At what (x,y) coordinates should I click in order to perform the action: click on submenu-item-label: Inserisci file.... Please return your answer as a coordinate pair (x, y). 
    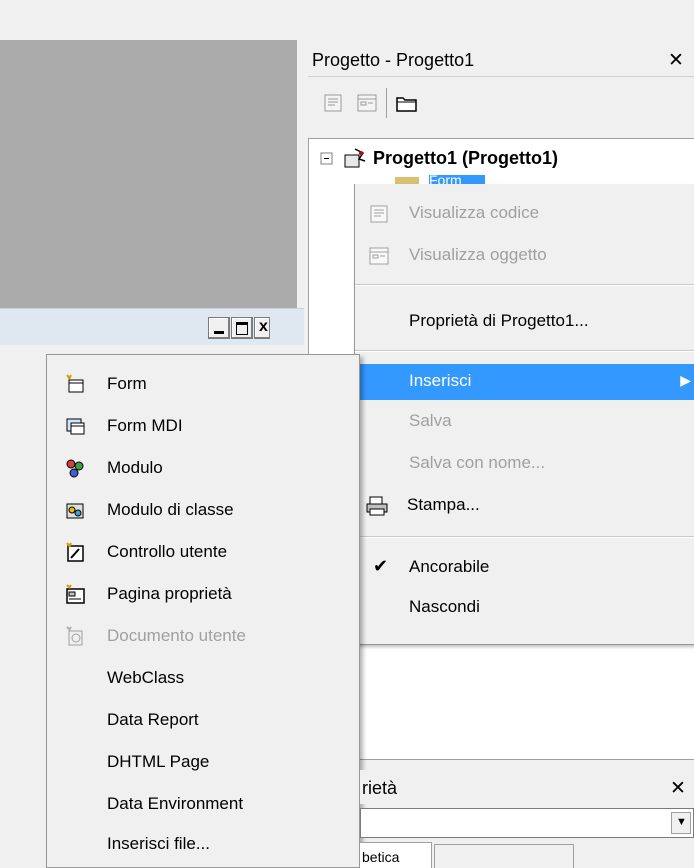
    Looking at the image, I should click on (158, 843).